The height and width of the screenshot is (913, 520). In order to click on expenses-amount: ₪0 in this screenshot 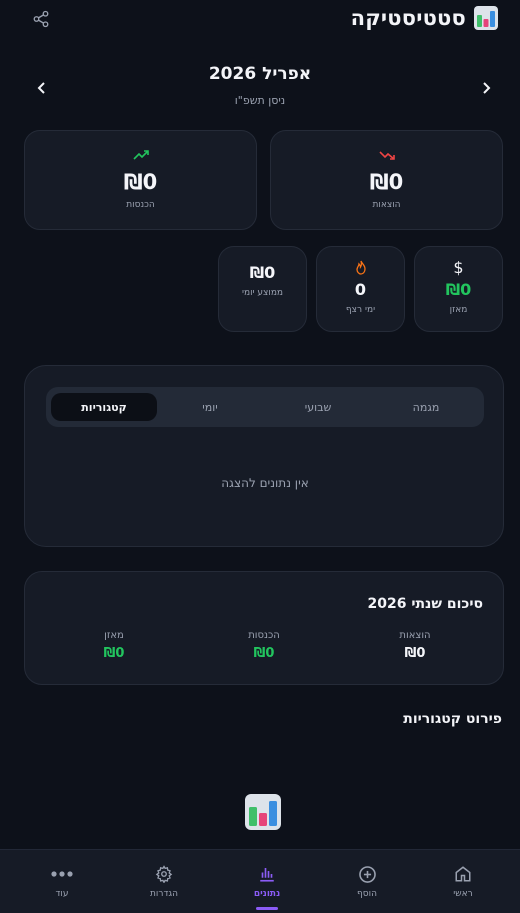, I will do `click(386, 182)`.